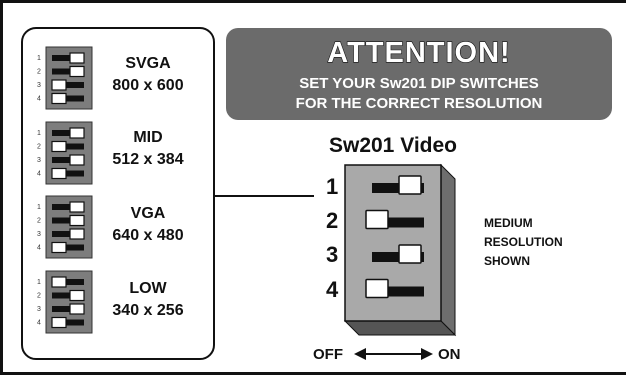 The width and height of the screenshot is (626, 375). What do you see at coordinates (508, 223) in the screenshot?
I see `note-line-1: MEDIUM` at bounding box center [508, 223].